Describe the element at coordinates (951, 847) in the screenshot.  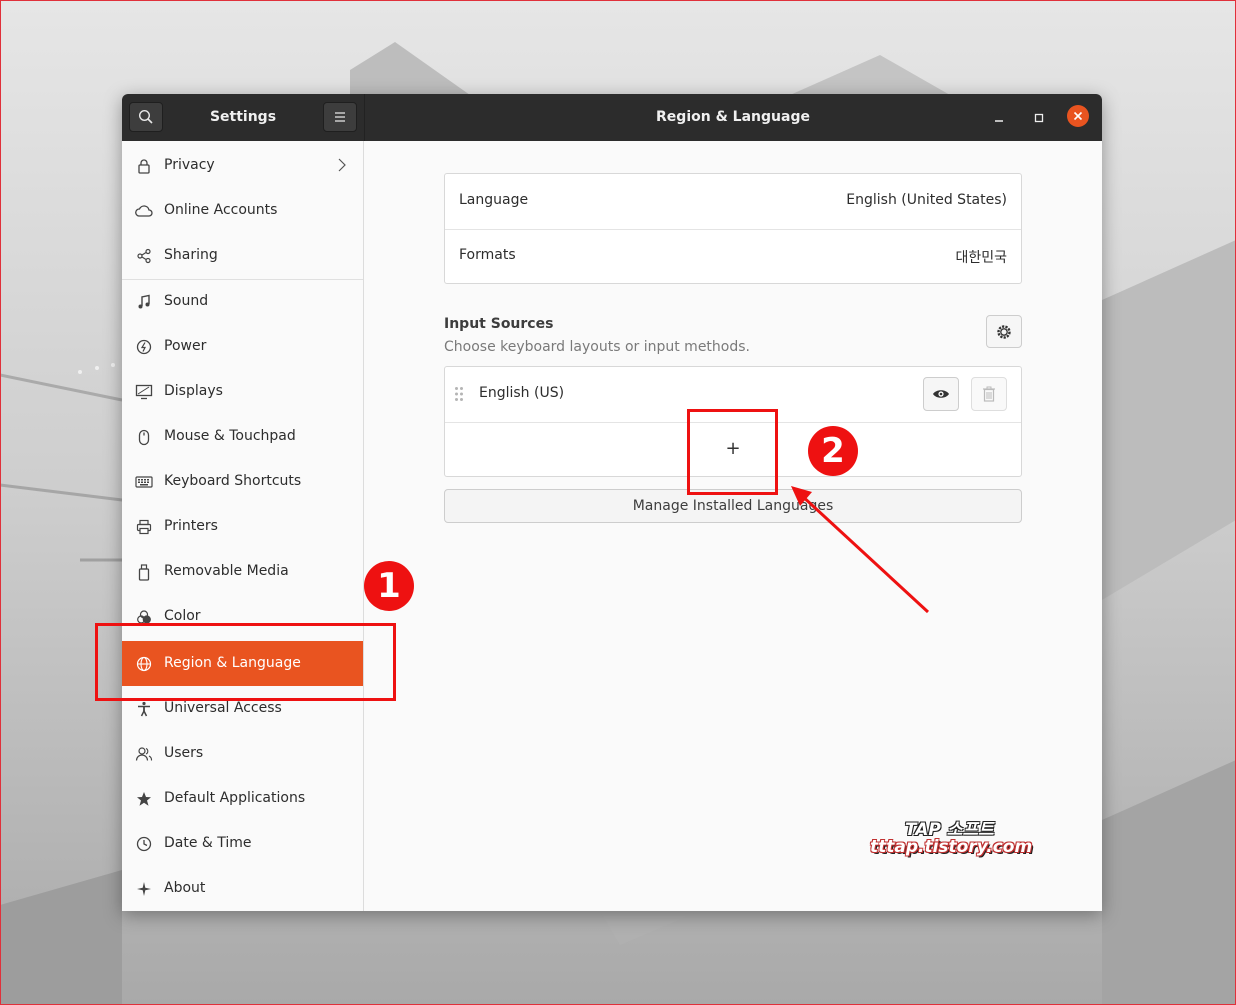
I see `watermark-url: tttap.tistory.com` at that location.